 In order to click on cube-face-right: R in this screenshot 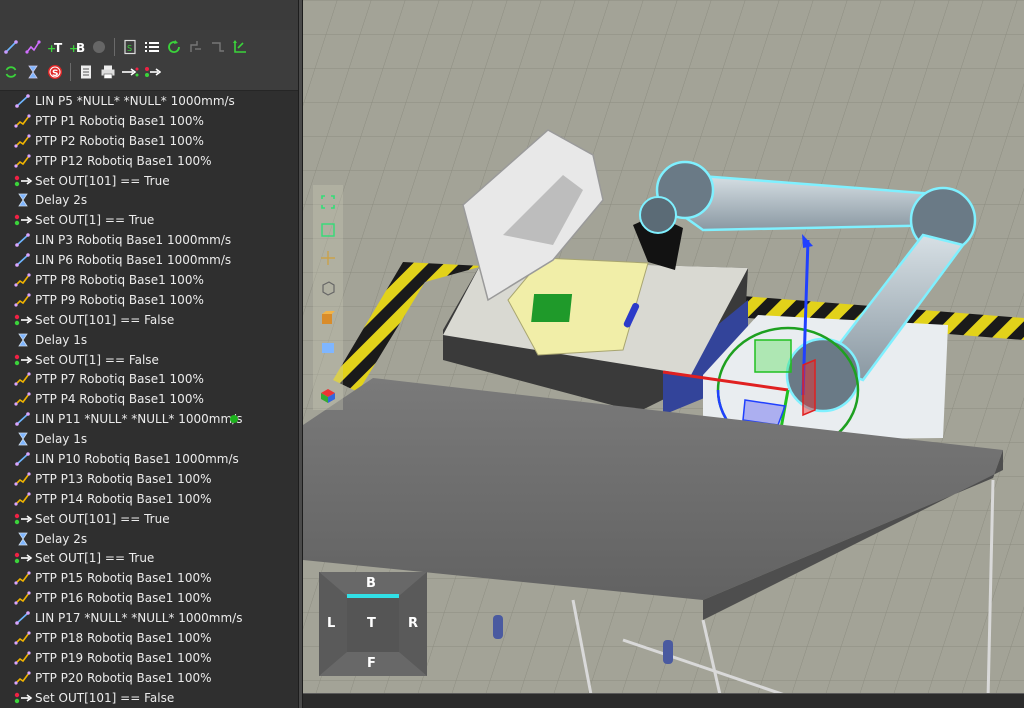, I will do `click(413, 623)`.